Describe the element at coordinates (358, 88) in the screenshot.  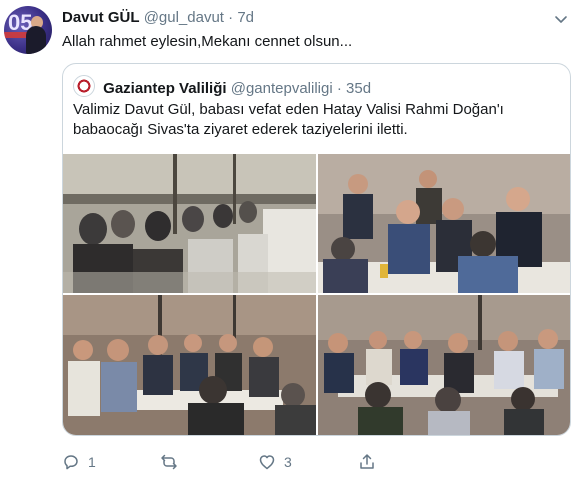
I see `quoted-time: 35d` at that location.